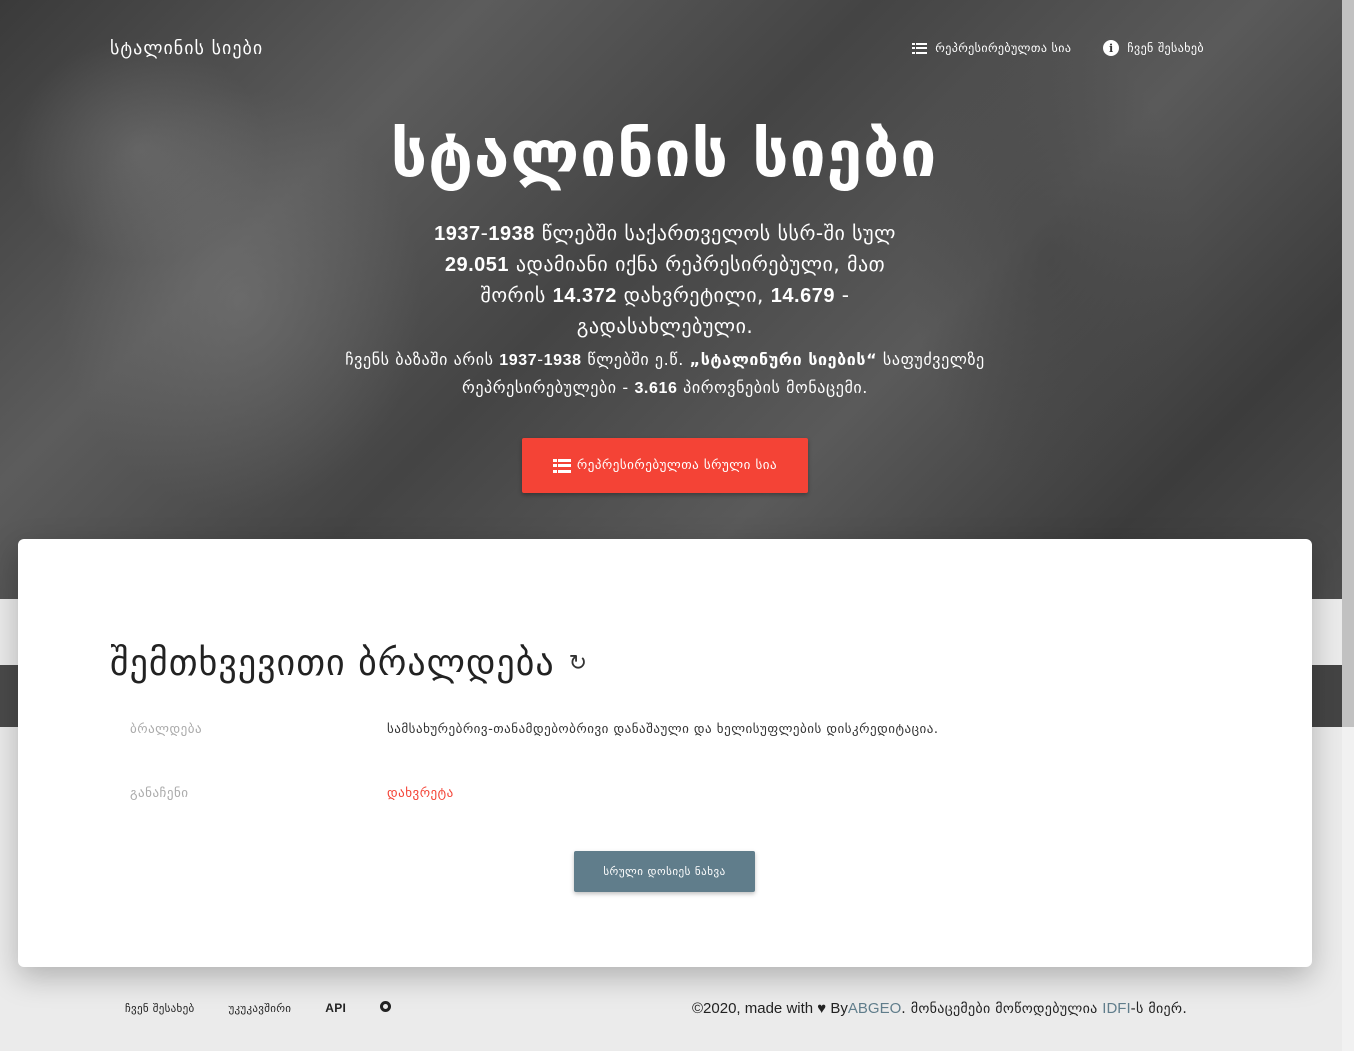 Image resolution: width=1354 pixels, height=1051 pixels. What do you see at coordinates (1116, 1008) in the screenshot?
I see `source-link: IDFI` at bounding box center [1116, 1008].